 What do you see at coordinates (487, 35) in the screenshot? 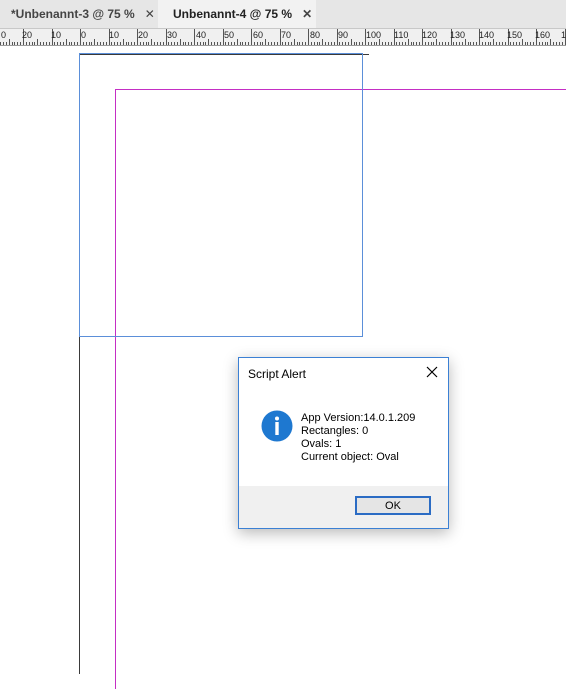
I see `ruler-label: 140` at bounding box center [487, 35].